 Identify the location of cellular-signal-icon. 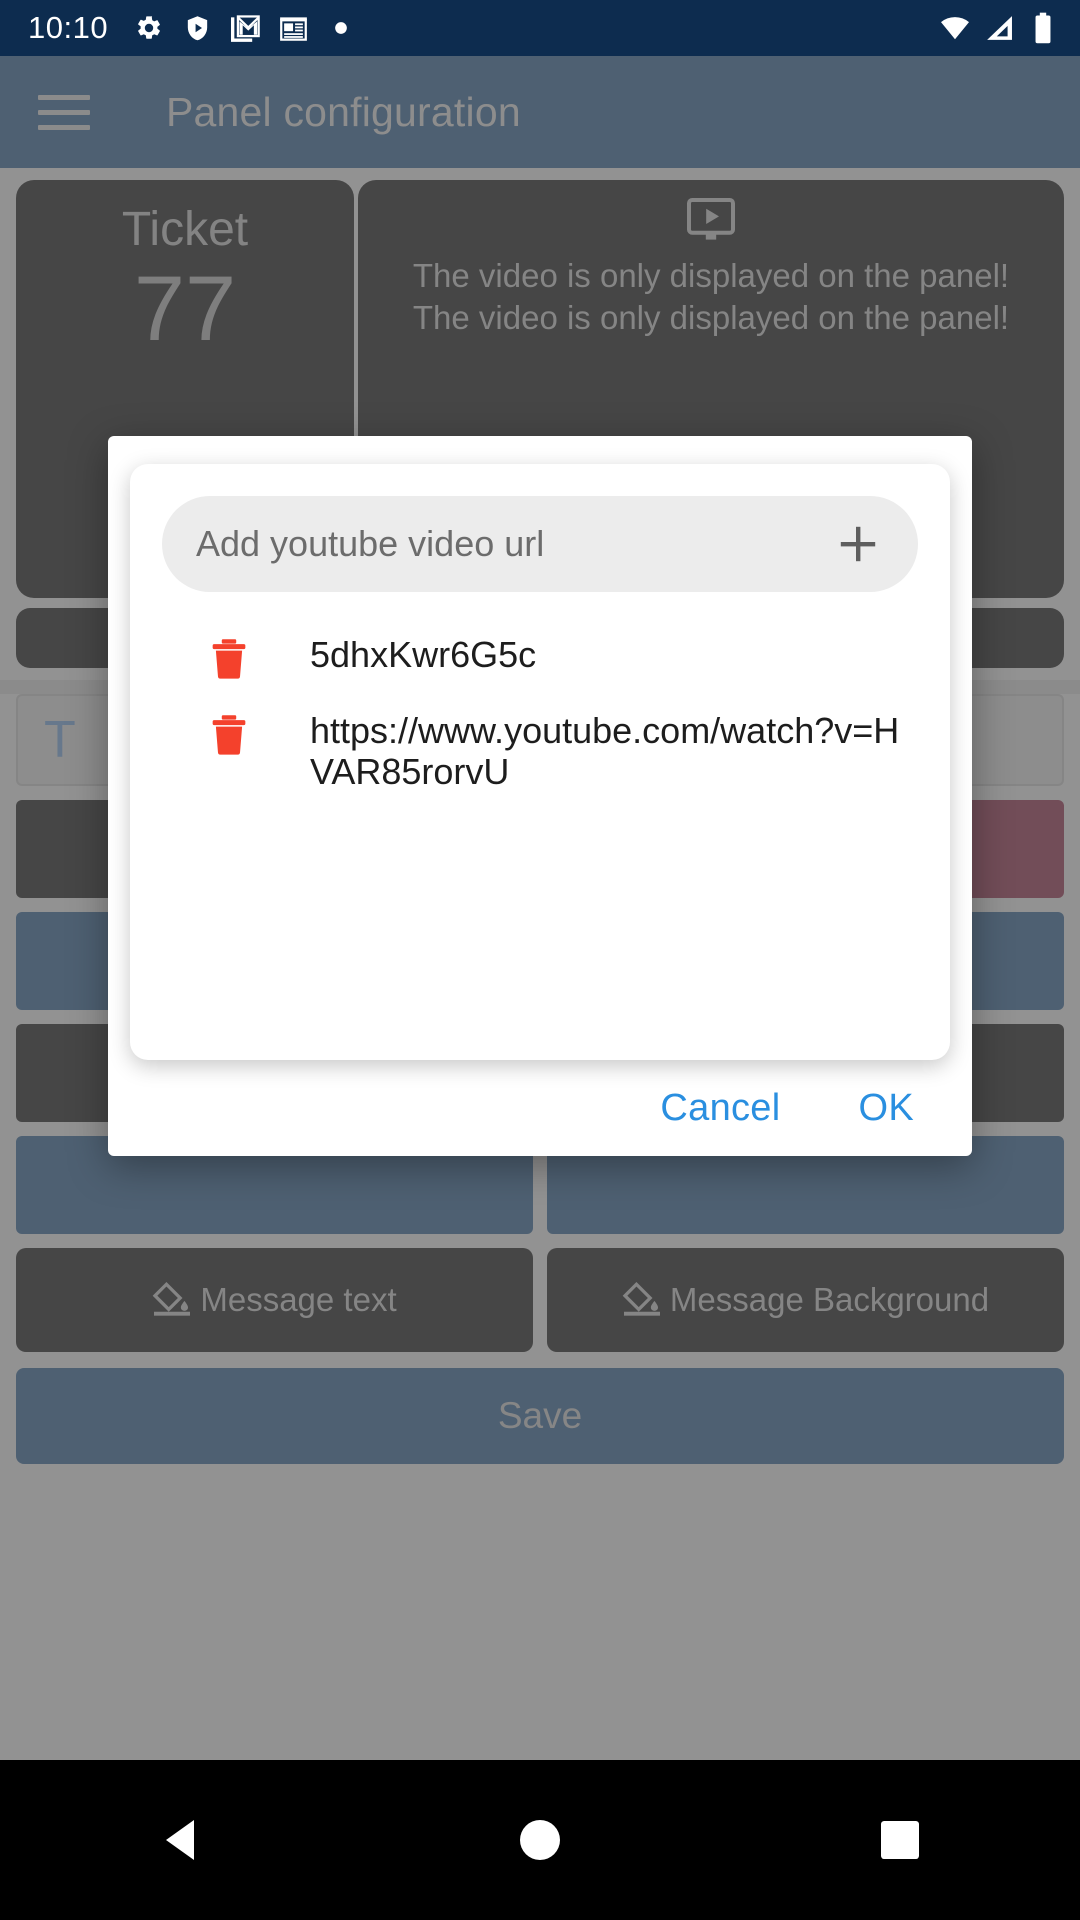
(999, 28).